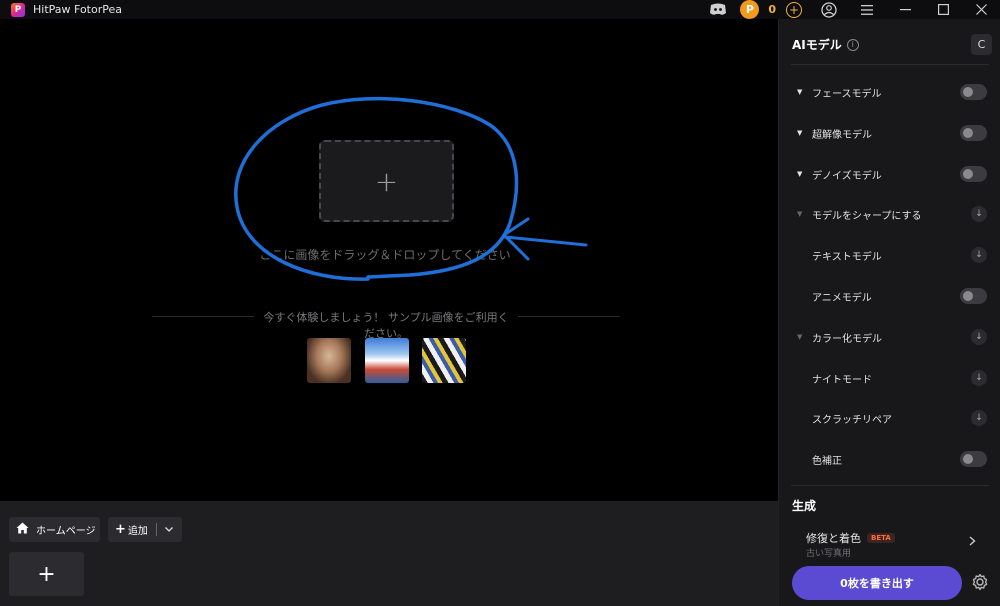 This screenshot has width=1000, height=606. I want to click on reset-button: C, so click(981, 44).